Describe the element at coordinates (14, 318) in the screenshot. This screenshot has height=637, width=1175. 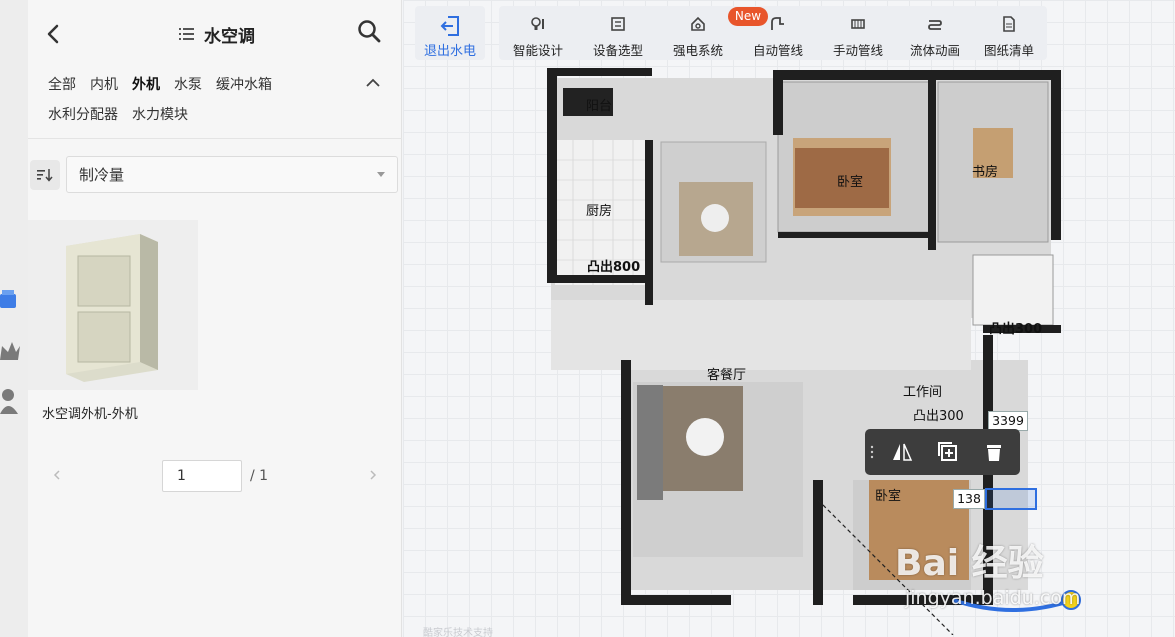
I see `left-icon-strip` at that location.